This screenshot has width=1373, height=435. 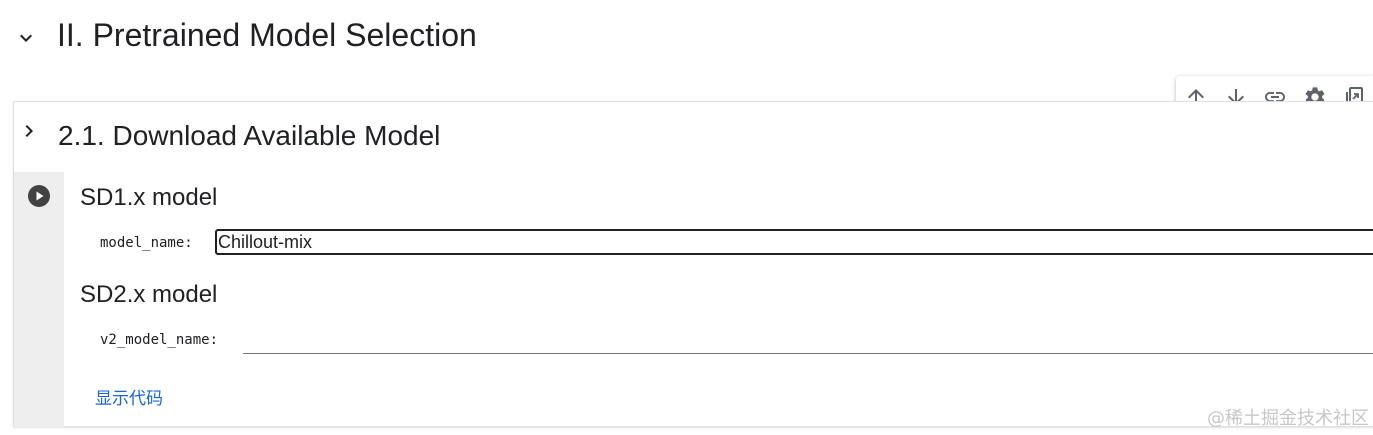 I want to click on subsection-title: 2.1. Download Available Model, so click(x=249, y=135).